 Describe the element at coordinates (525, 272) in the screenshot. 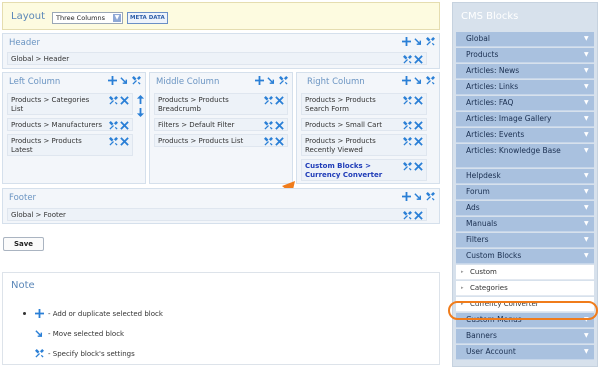

I see `cms-sub-item: ▸ Custom` at that location.